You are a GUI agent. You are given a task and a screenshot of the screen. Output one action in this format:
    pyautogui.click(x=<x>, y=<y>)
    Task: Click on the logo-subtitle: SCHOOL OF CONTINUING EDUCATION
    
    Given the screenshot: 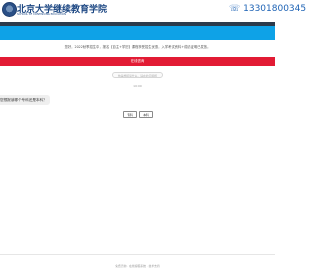 What is the action you would take?
    pyautogui.click(x=41, y=14)
    